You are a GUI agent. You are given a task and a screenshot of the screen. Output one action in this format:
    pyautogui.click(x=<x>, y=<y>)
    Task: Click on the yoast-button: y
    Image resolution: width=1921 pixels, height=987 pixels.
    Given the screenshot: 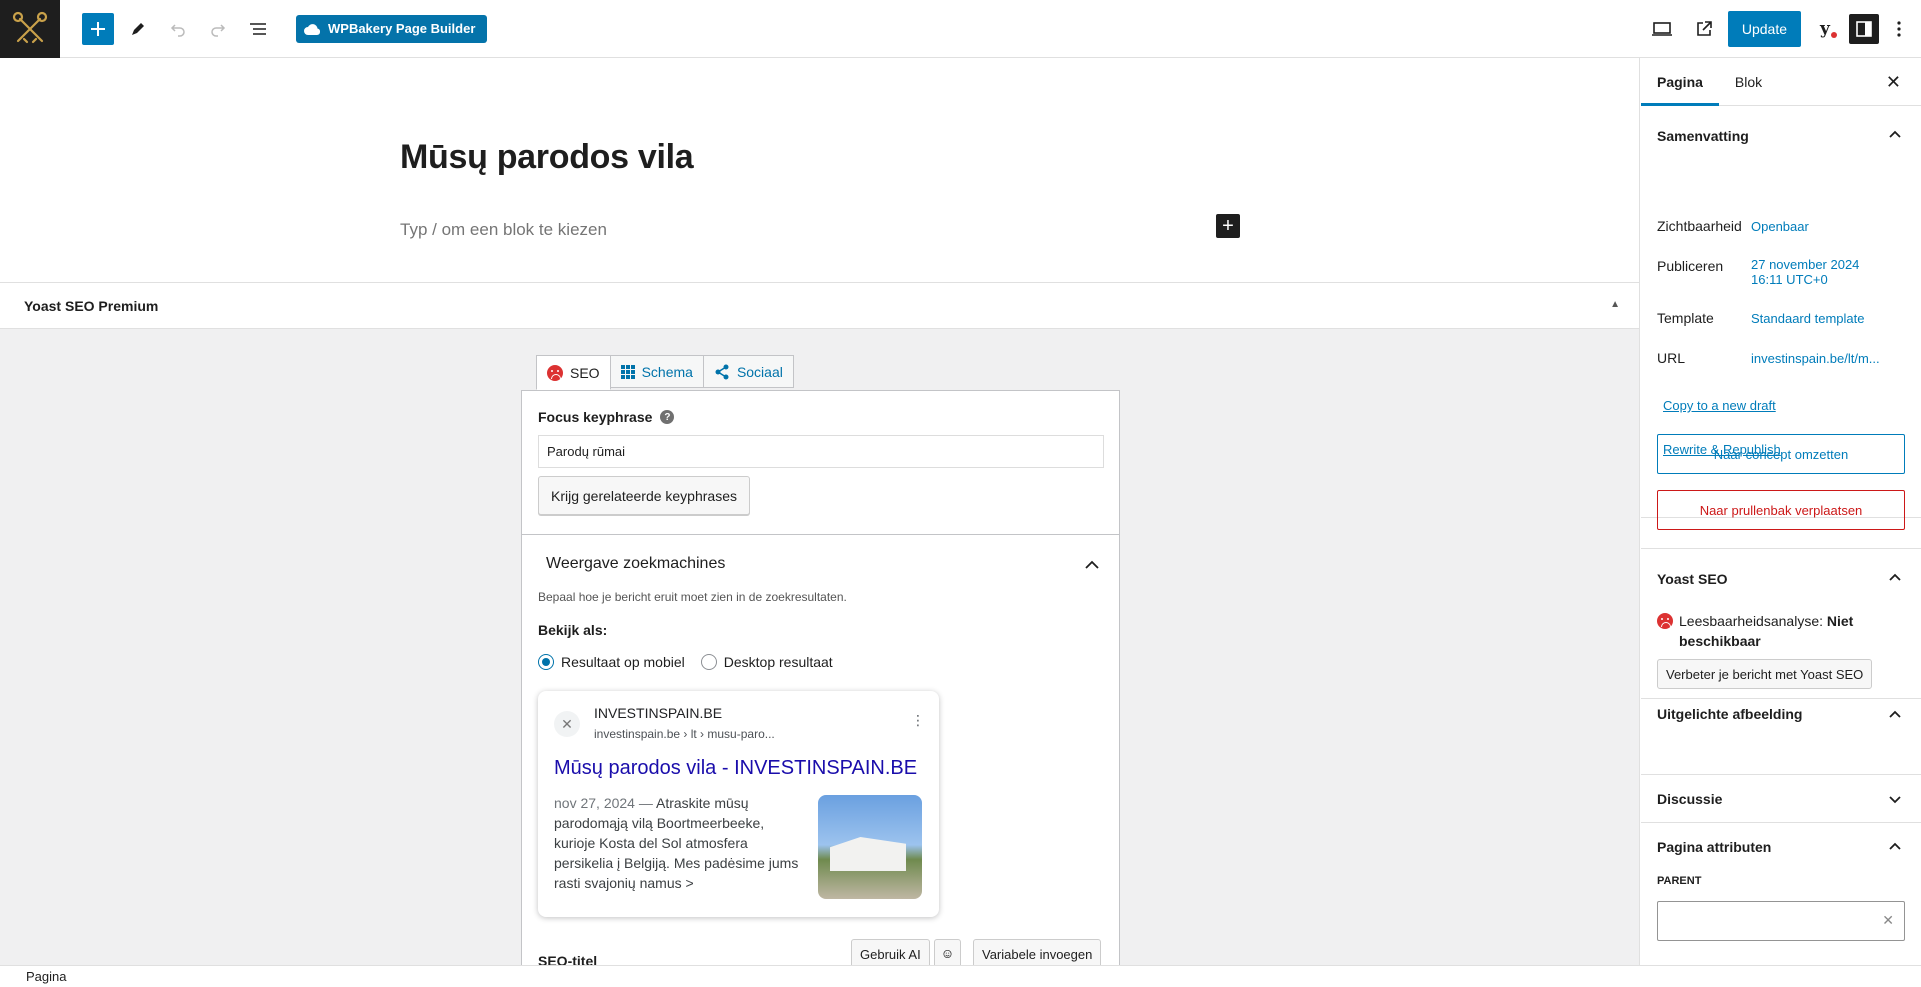 What is the action you would take?
    pyautogui.click(x=1825, y=29)
    